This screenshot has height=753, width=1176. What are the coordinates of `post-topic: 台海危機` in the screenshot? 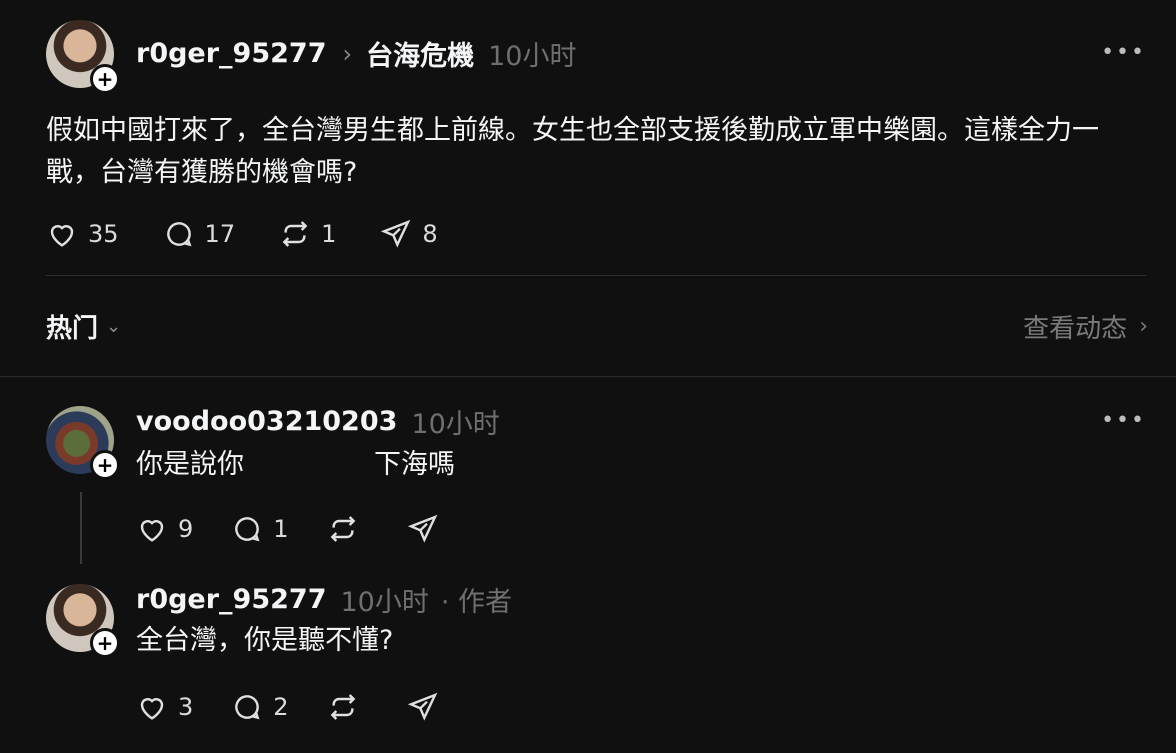 It's located at (420, 53).